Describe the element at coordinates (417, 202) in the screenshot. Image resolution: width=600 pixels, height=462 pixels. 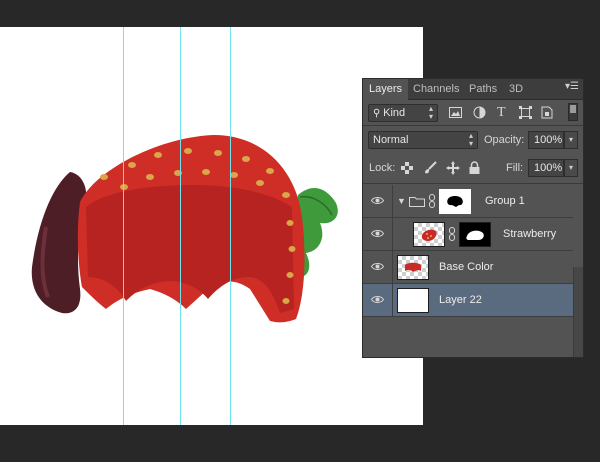
I see `folder-icon` at that location.